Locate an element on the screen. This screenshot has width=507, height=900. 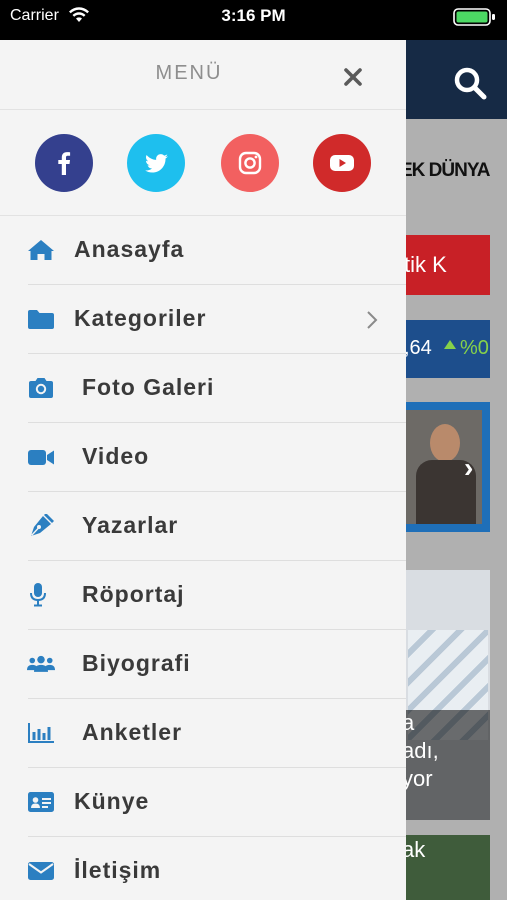
menu-item-foto-galeri: Foto Galeri is located at coordinates (203, 388).